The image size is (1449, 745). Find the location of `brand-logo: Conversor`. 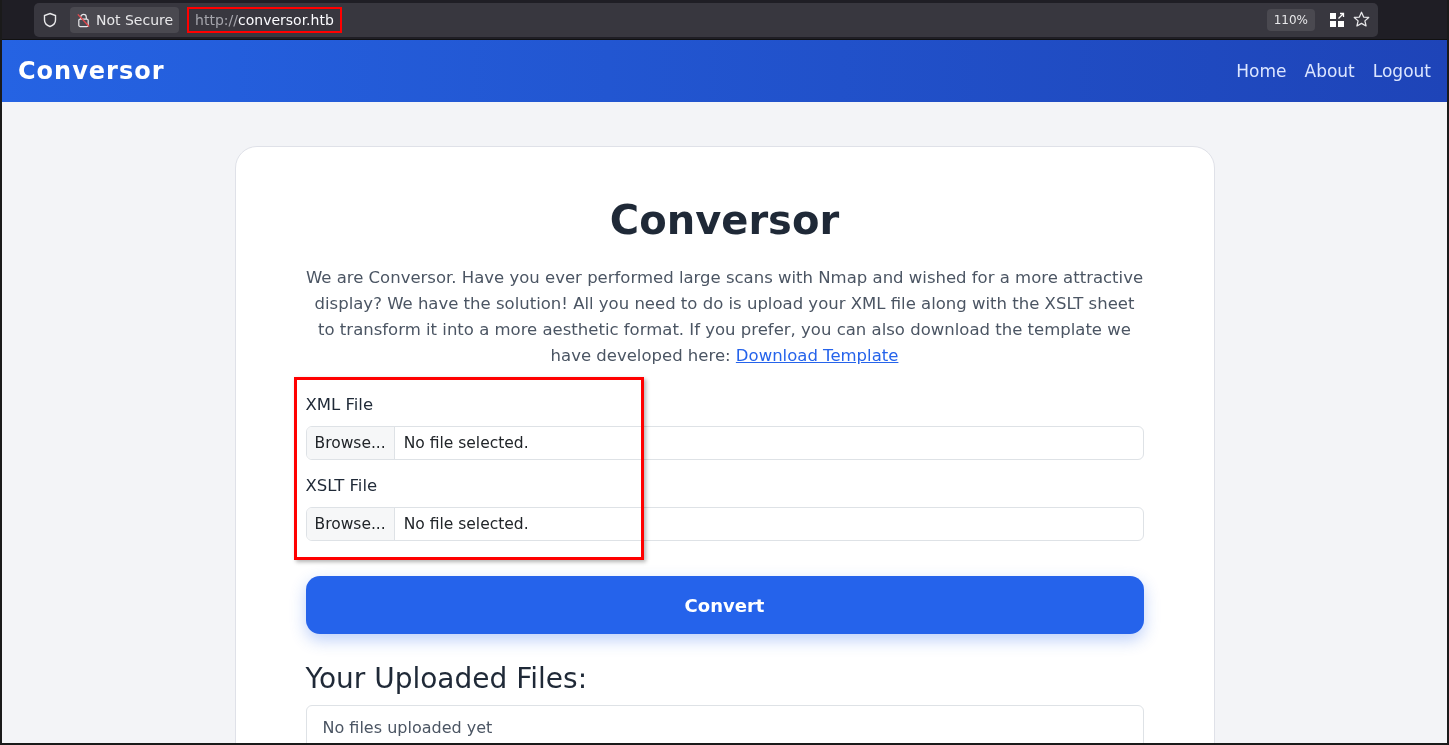

brand-logo: Conversor is located at coordinates (91, 71).